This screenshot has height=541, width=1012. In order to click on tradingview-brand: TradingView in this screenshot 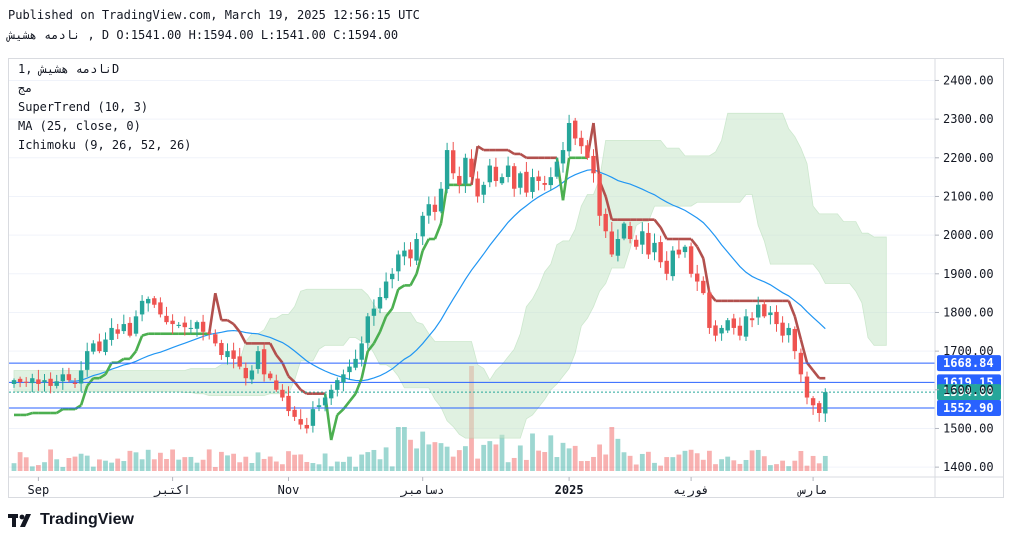, I will do `click(71, 520)`.